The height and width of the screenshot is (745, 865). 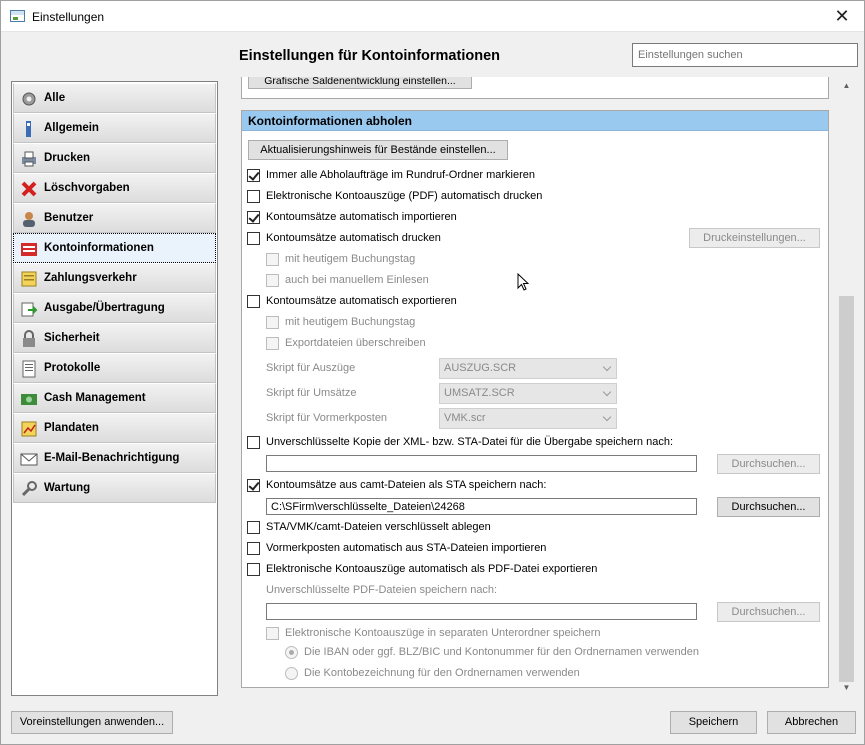 I want to click on sidebar-item-label: Plandaten, so click(x=71, y=428).